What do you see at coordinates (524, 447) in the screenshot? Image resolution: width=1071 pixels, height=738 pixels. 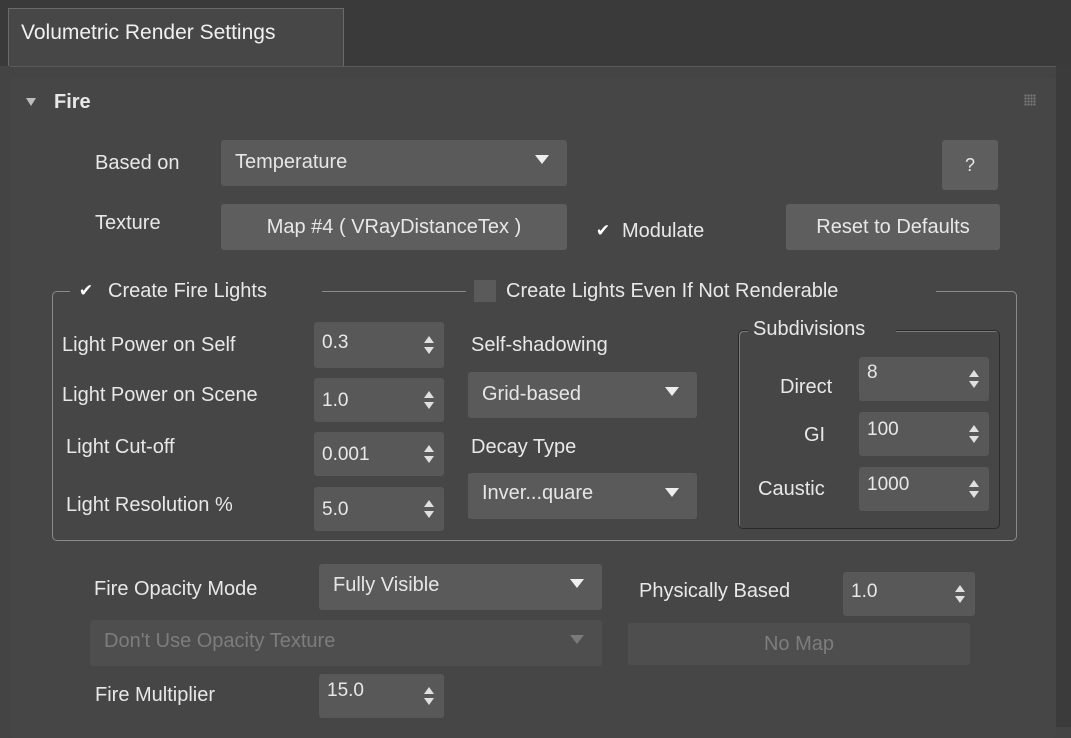 I see `decay-type-label: Decay Type` at bounding box center [524, 447].